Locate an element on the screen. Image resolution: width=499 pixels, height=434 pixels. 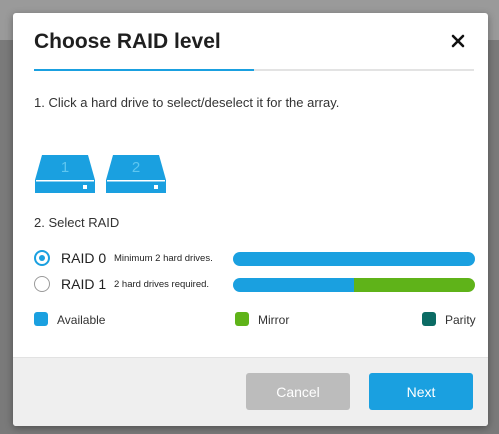
legend-label: Parity is located at coordinates (460, 320).